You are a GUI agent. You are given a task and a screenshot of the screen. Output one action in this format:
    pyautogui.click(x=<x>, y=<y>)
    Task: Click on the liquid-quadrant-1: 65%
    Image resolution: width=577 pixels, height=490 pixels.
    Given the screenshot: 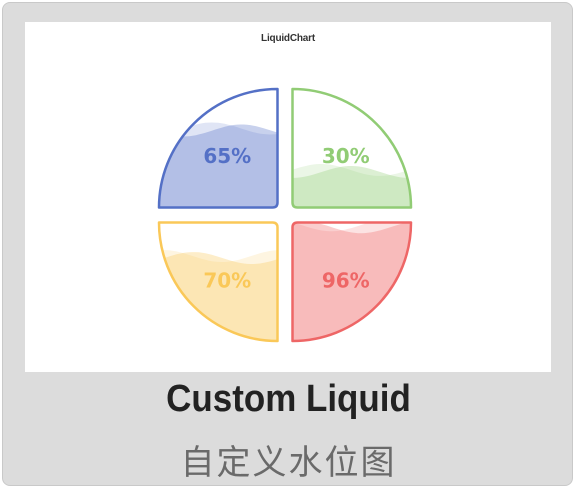 What is the action you would take?
    pyautogui.click(x=218, y=150)
    